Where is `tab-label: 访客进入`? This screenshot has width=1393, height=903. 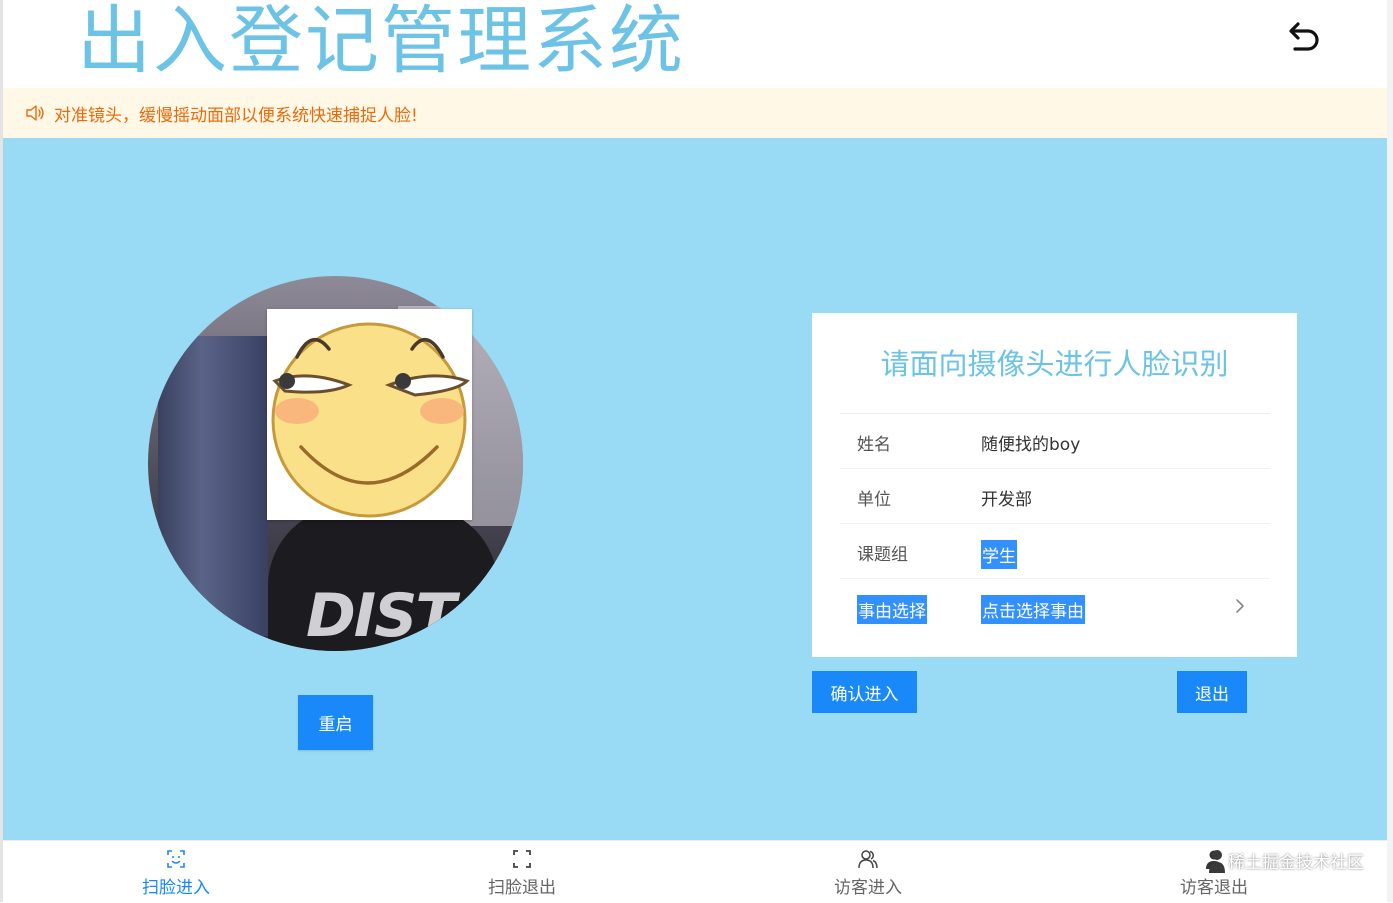
tab-label: 访客进入 is located at coordinates (868, 888).